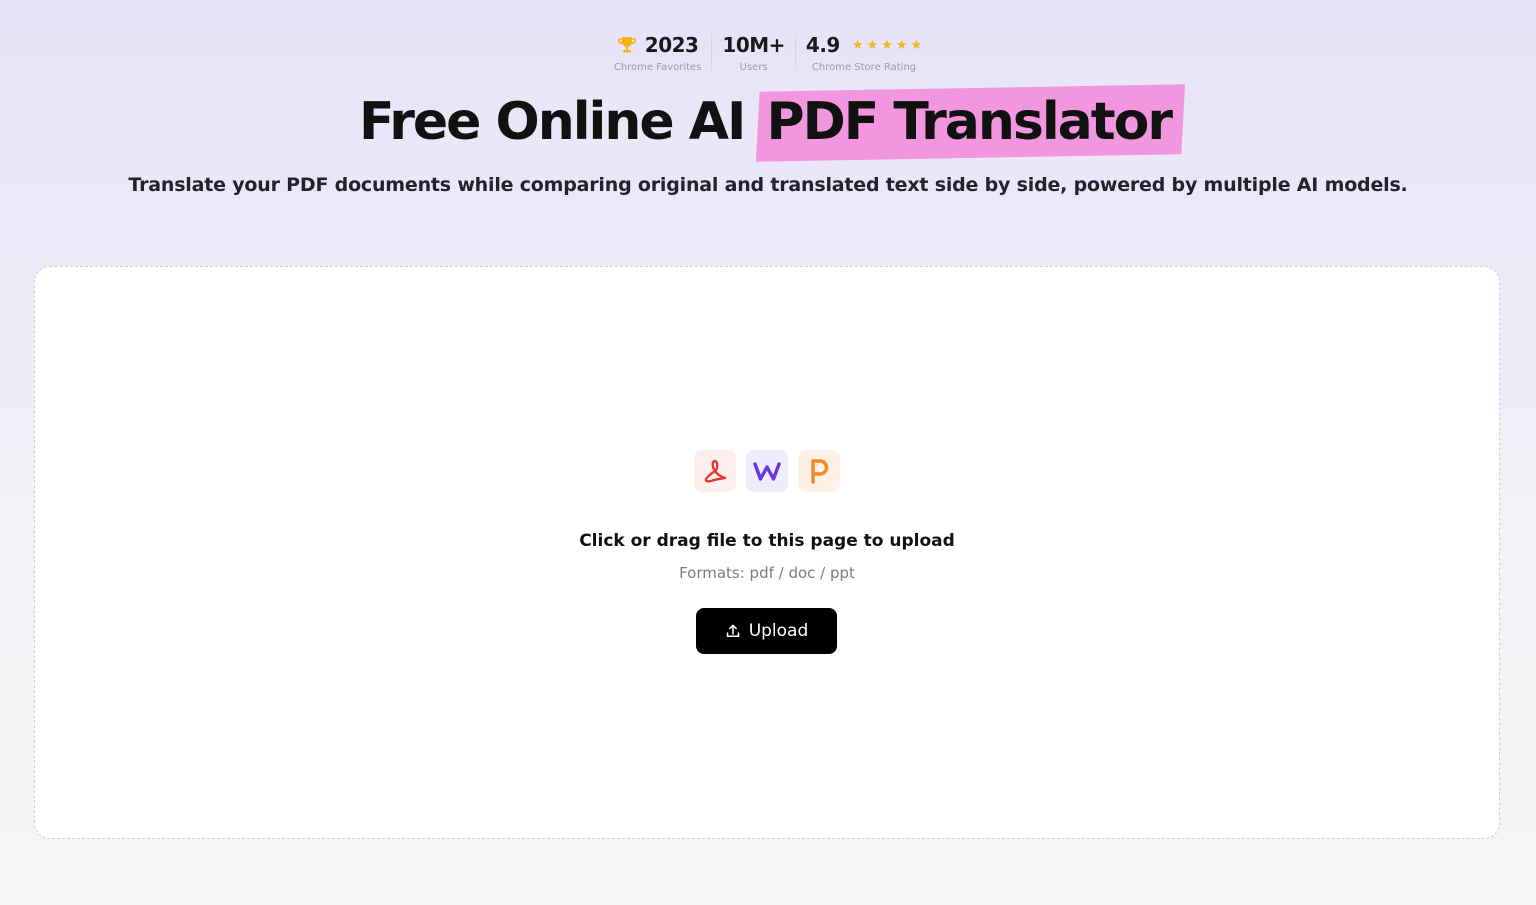 This screenshot has height=905, width=1536. I want to click on stat-chrome-store-rating: 4.9 ★ ★ ★ ★ ★ Chrome Store Rating, so click(864, 51).